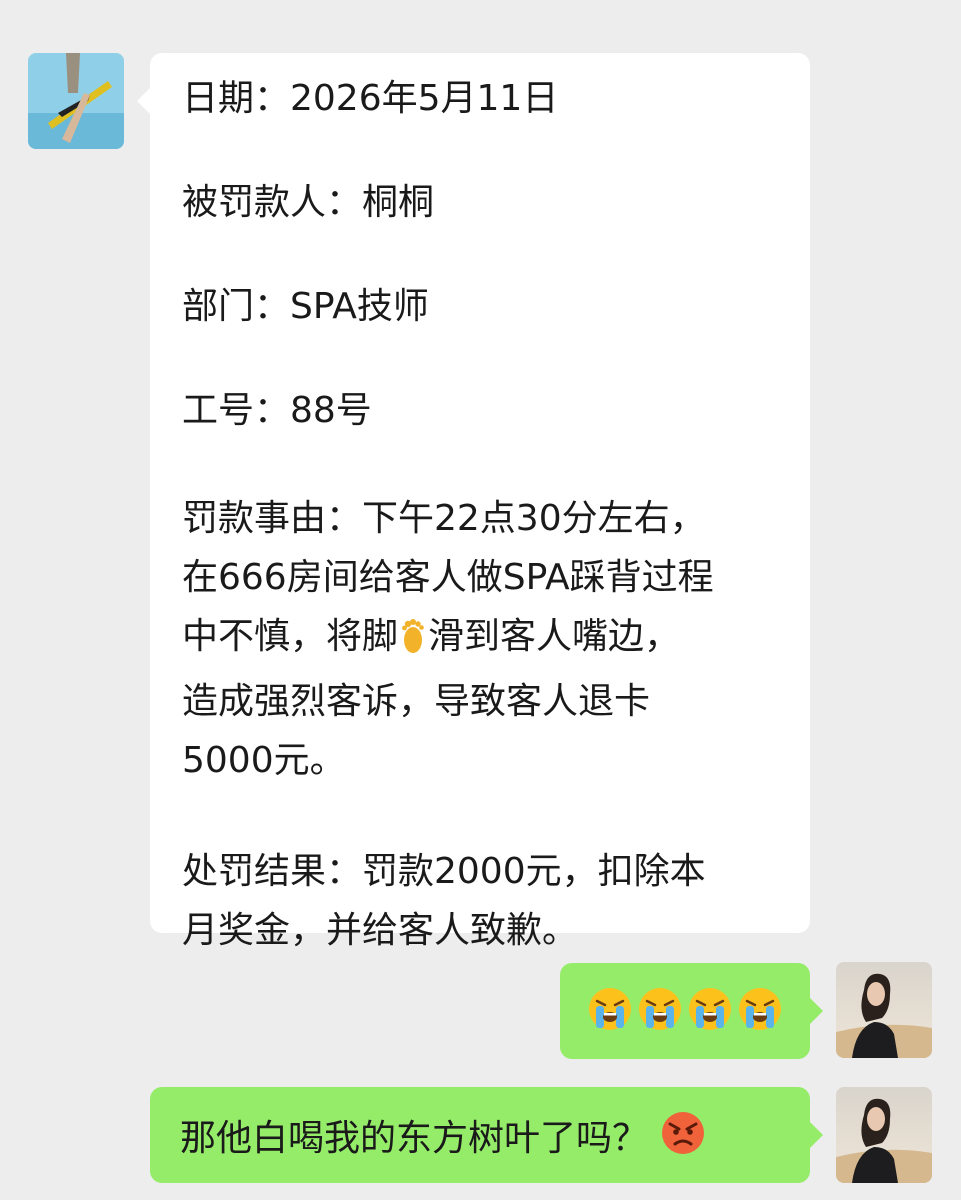 The height and width of the screenshot is (1200, 961). What do you see at coordinates (416, 701) in the screenshot?
I see `reason-line: 造成强烈客诉，导致客人退卡` at bounding box center [416, 701].